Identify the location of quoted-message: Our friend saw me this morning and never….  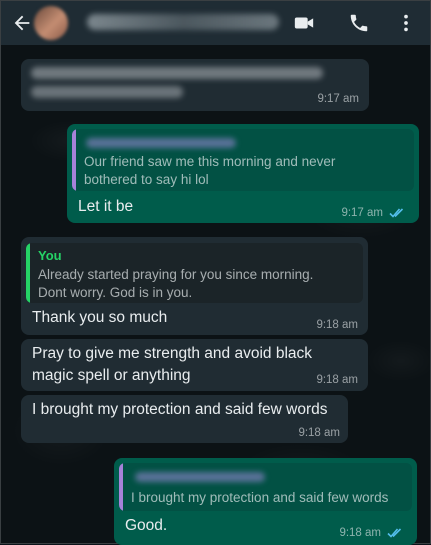
(243, 160).